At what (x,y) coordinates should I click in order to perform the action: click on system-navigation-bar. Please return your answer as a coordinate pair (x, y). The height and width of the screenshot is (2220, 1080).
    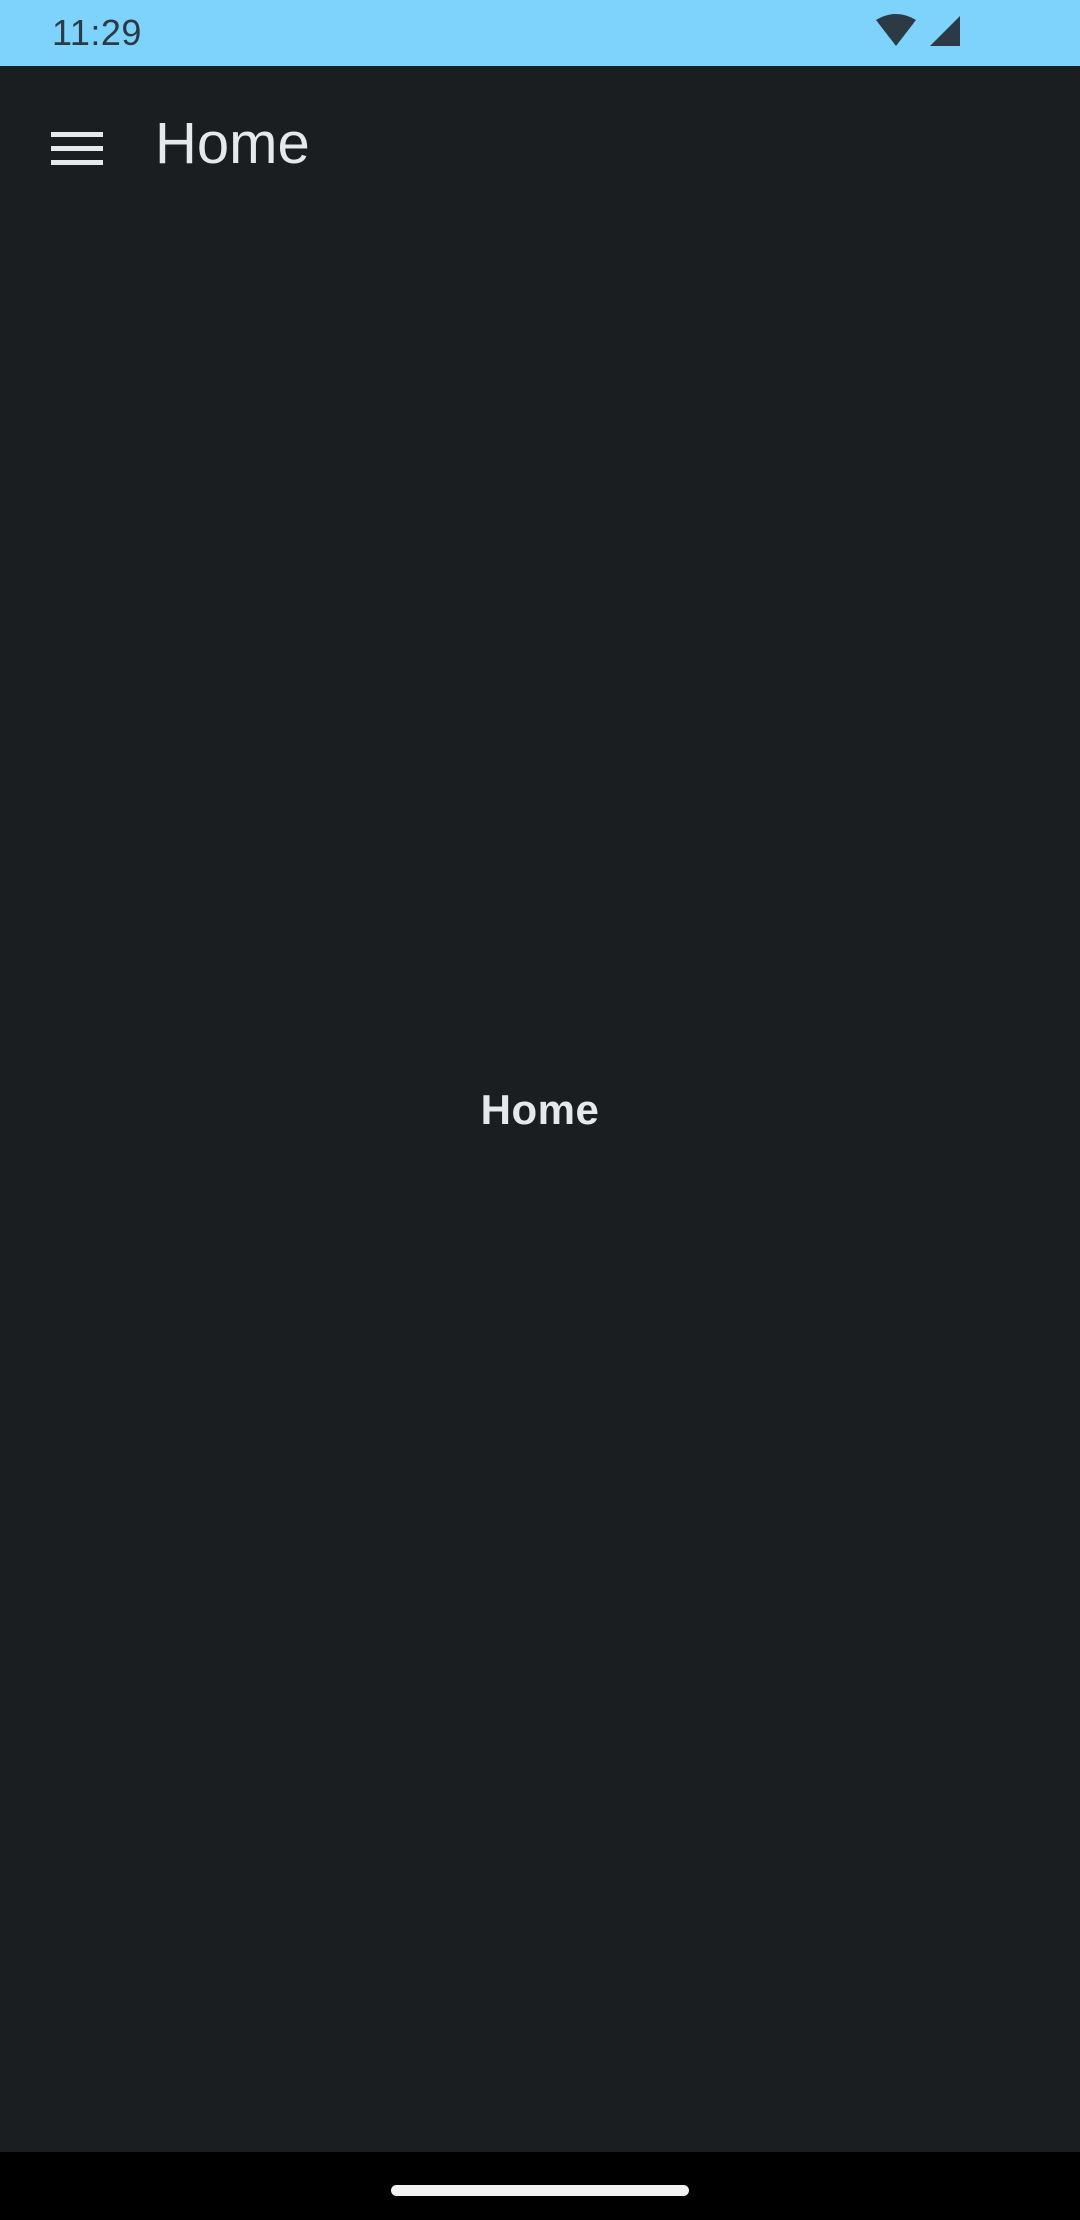
    Looking at the image, I should click on (540, 2186).